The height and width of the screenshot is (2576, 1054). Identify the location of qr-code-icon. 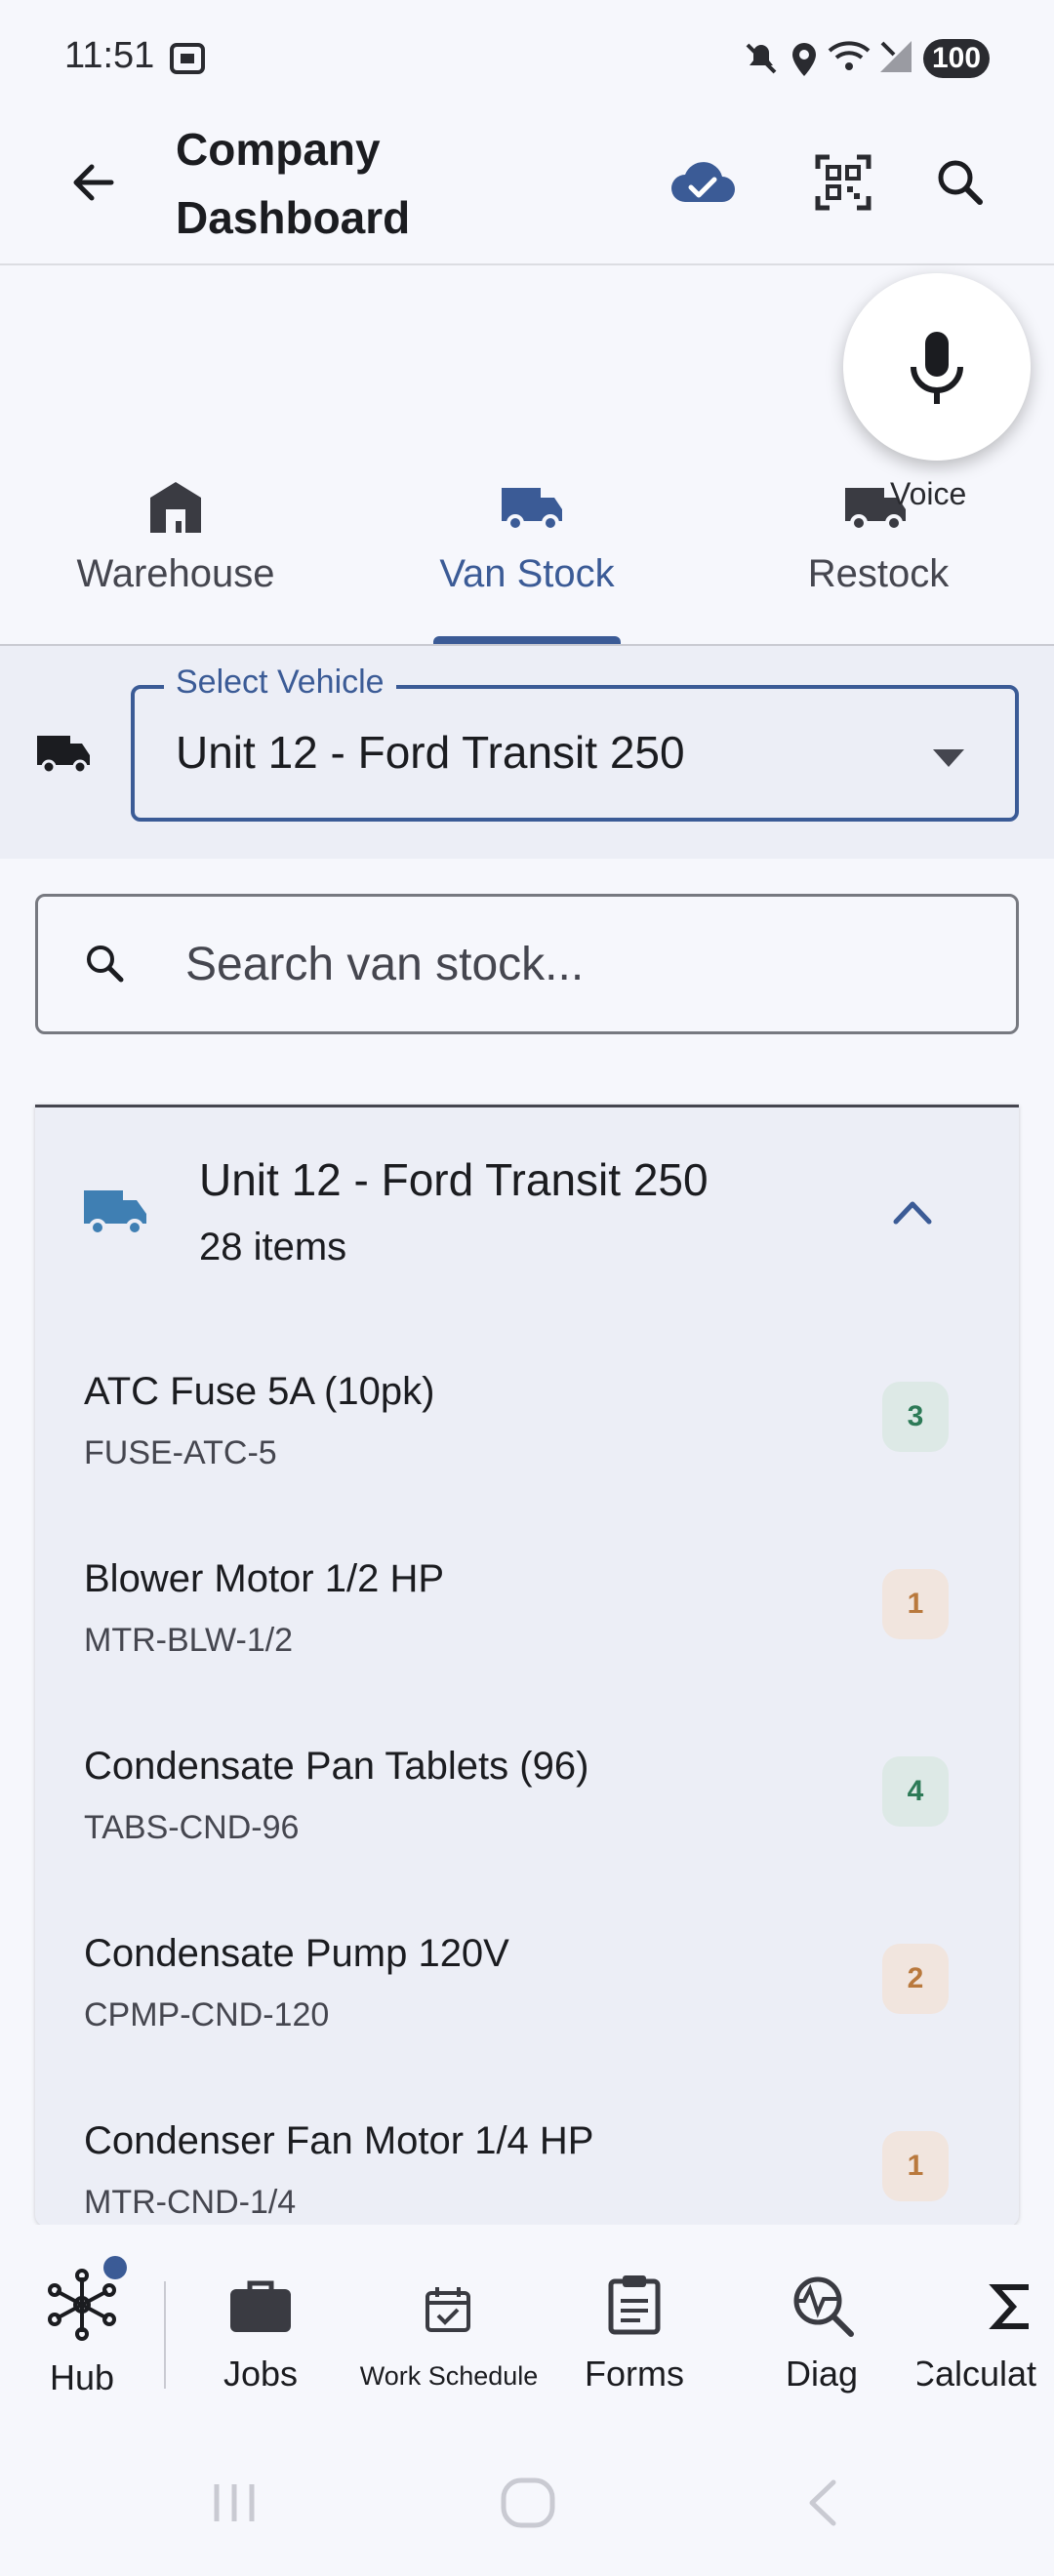
(843, 182).